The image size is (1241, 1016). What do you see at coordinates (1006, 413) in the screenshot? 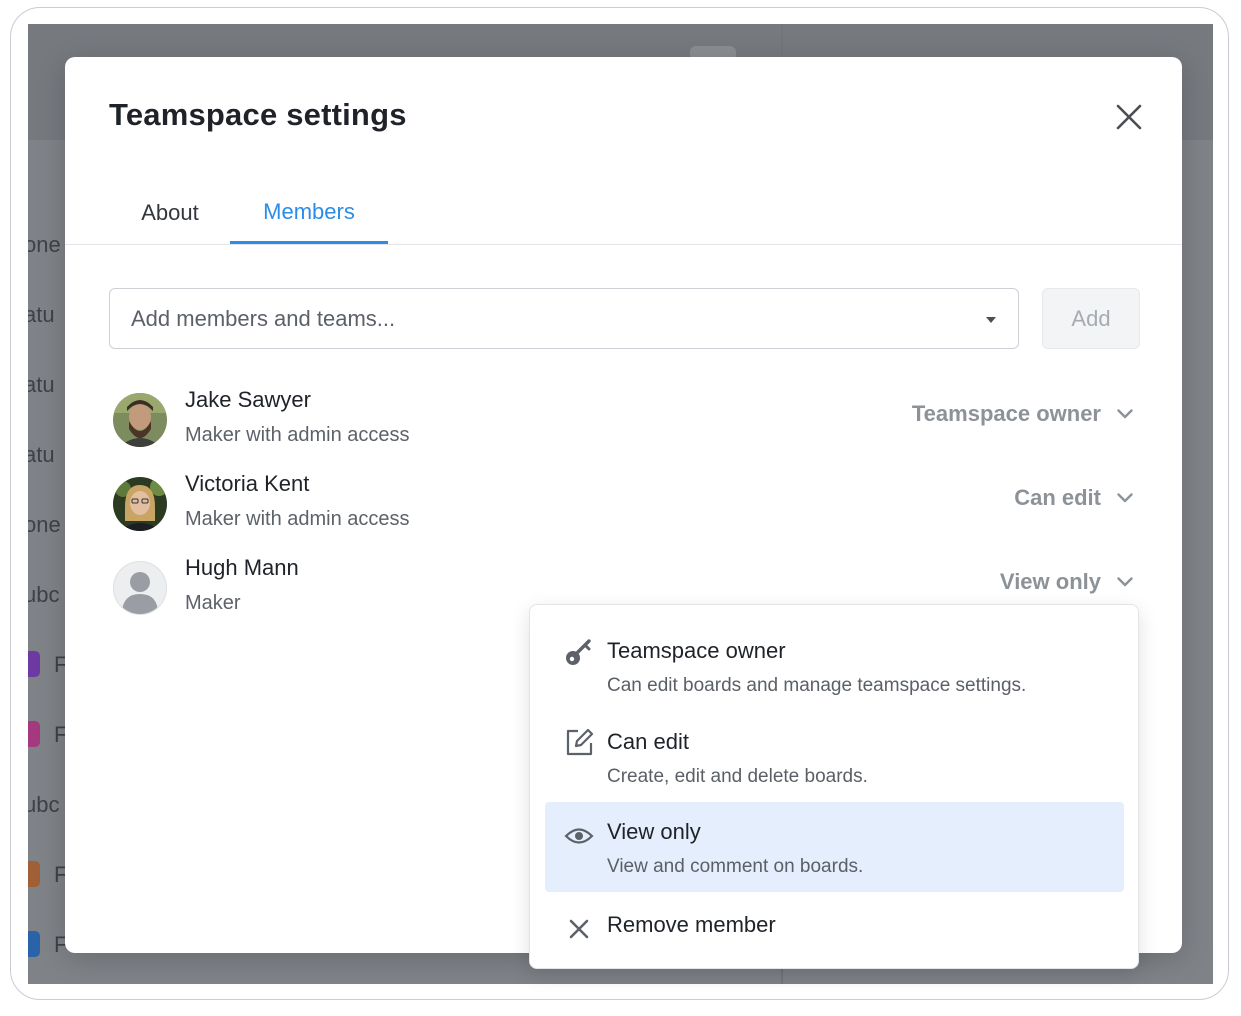
I see `permission-label: Teamspace owner` at bounding box center [1006, 413].